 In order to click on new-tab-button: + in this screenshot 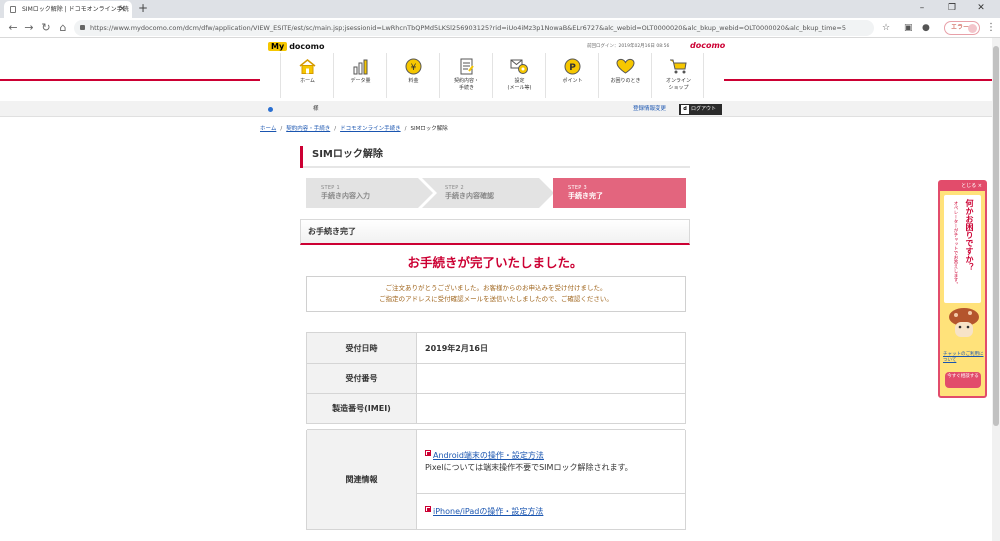, I will do `click(143, 8)`.